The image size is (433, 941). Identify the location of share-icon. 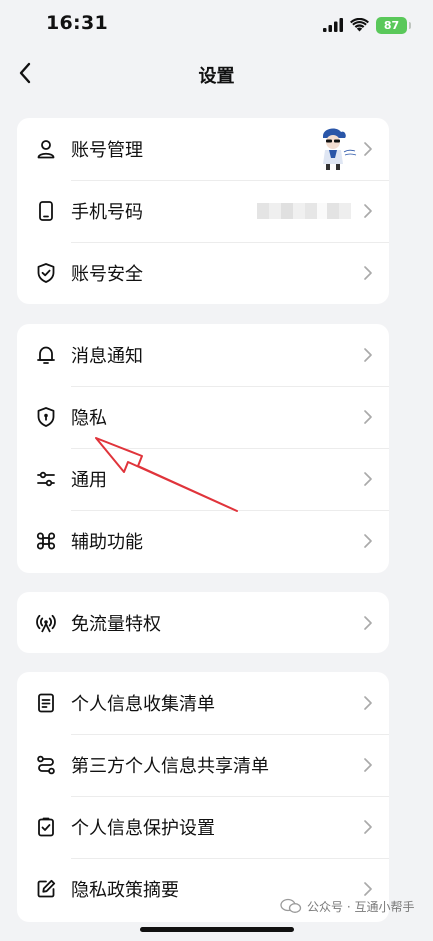
(46, 765).